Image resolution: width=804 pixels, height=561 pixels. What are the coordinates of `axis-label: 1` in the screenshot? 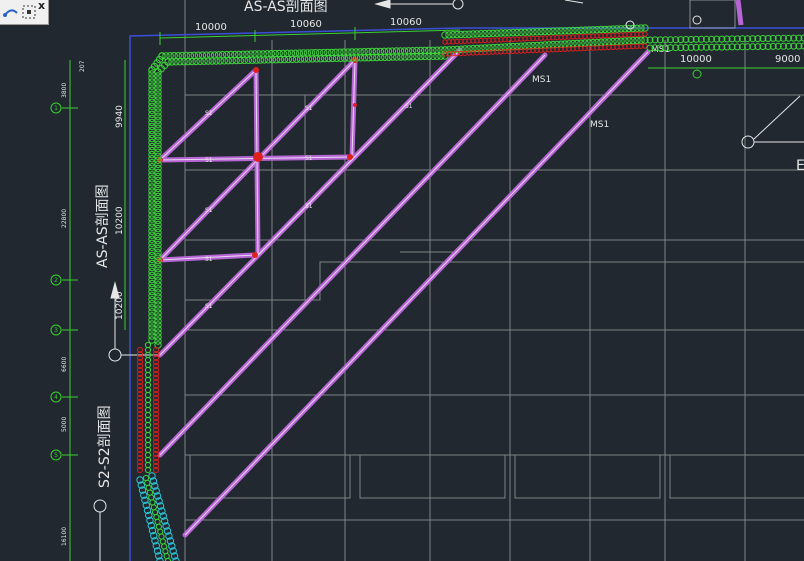 It's located at (56, 108).